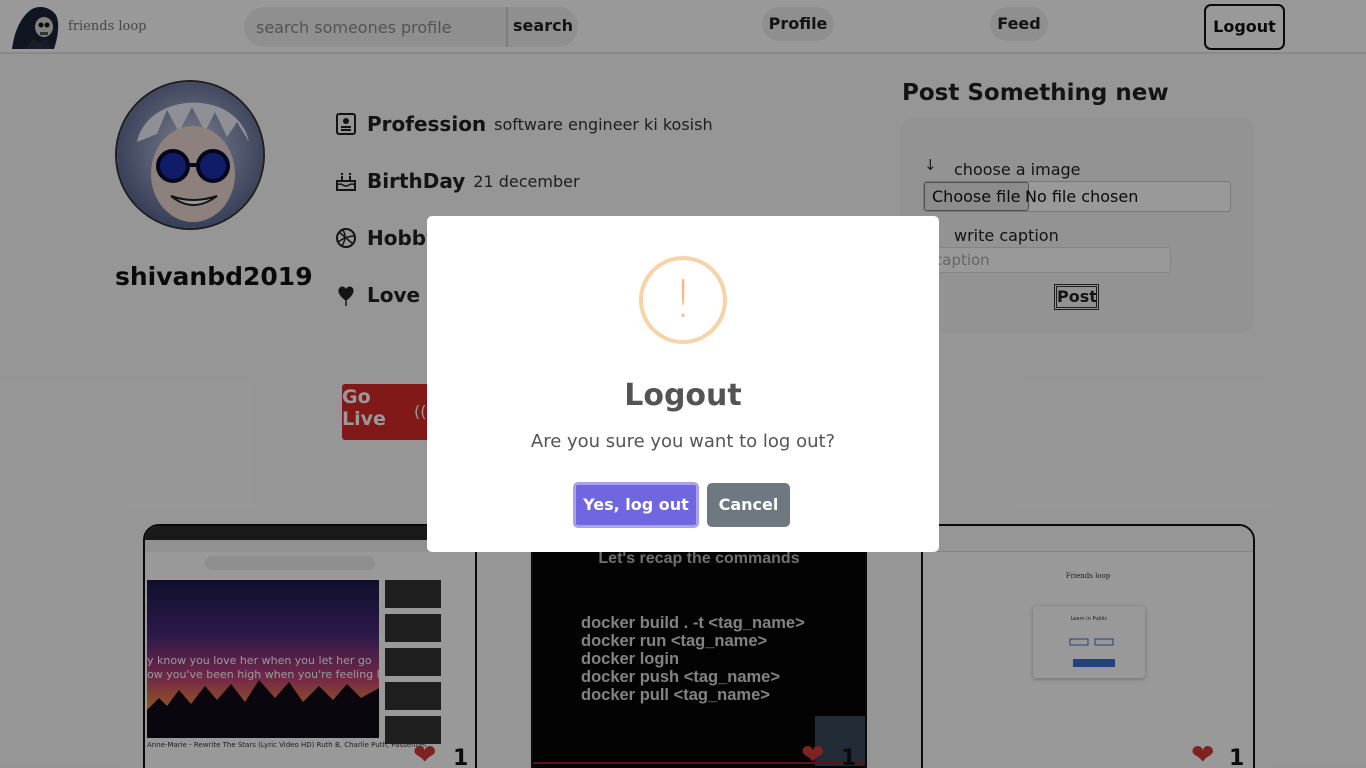  What do you see at coordinates (636, 505) in the screenshot?
I see `confirm-logout-button: Yes, log out` at bounding box center [636, 505].